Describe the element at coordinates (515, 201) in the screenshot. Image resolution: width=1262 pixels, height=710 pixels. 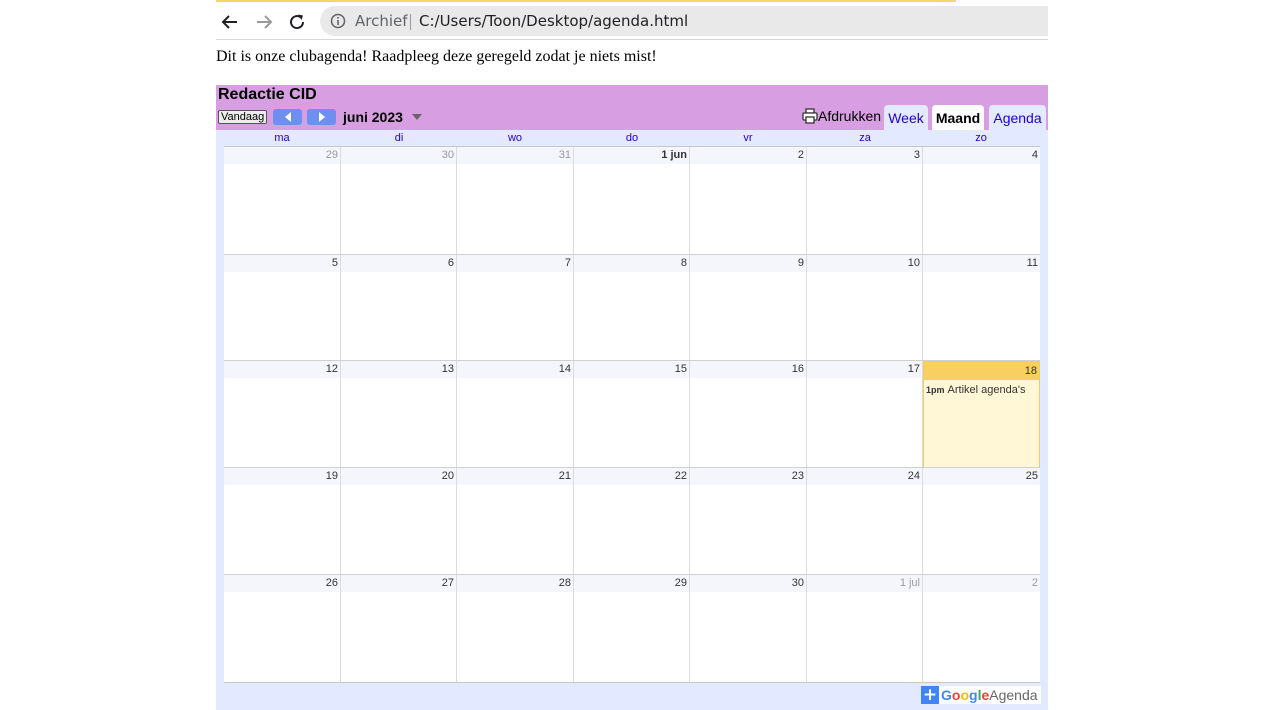
I see `day-cell: 31` at that location.